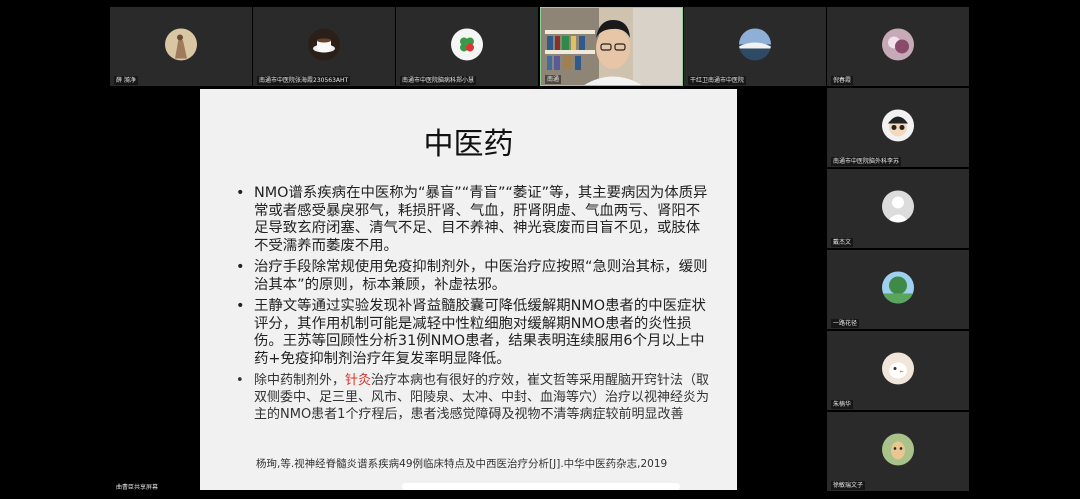 The height and width of the screenshot is (499, 1080). I want to click on bird-icon, so click(898, 367).